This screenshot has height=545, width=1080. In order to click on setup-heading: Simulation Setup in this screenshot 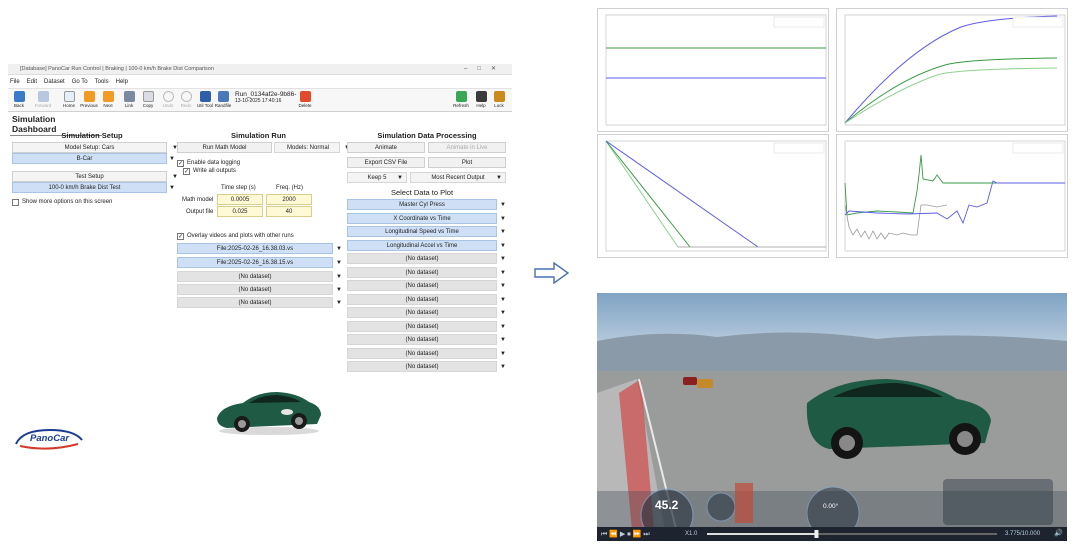, I will do `click(92, 135)`.